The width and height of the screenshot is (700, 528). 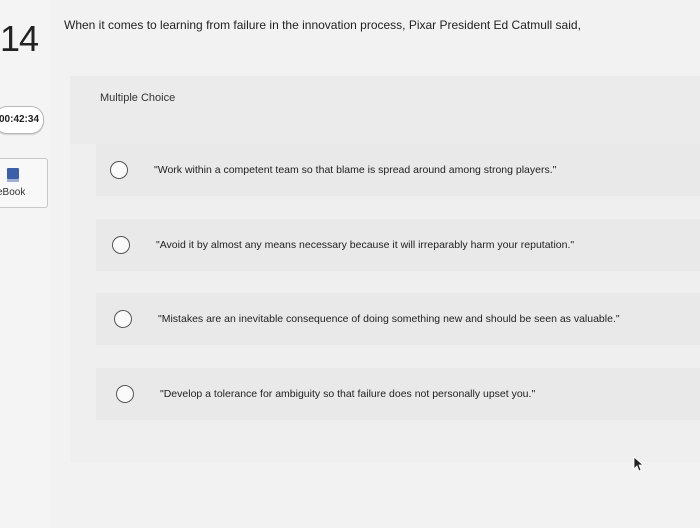 What do you see at coordinates (13, 192) in the screenshot?
I see `ebook-label: eBook` at bounding box center [13, 192].